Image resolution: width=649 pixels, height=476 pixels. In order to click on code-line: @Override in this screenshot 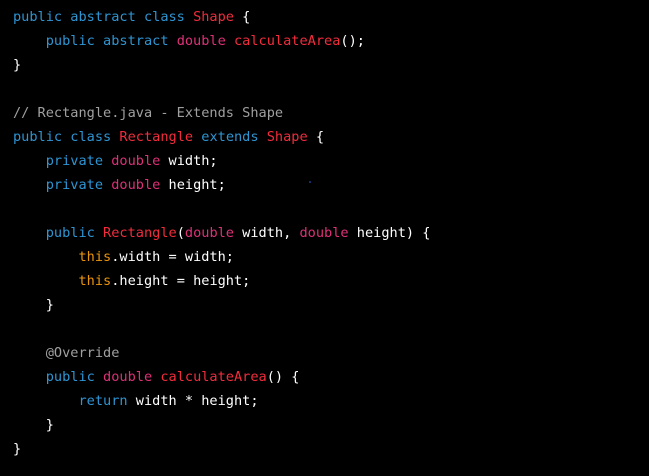, I will do `click(331, 353)`.